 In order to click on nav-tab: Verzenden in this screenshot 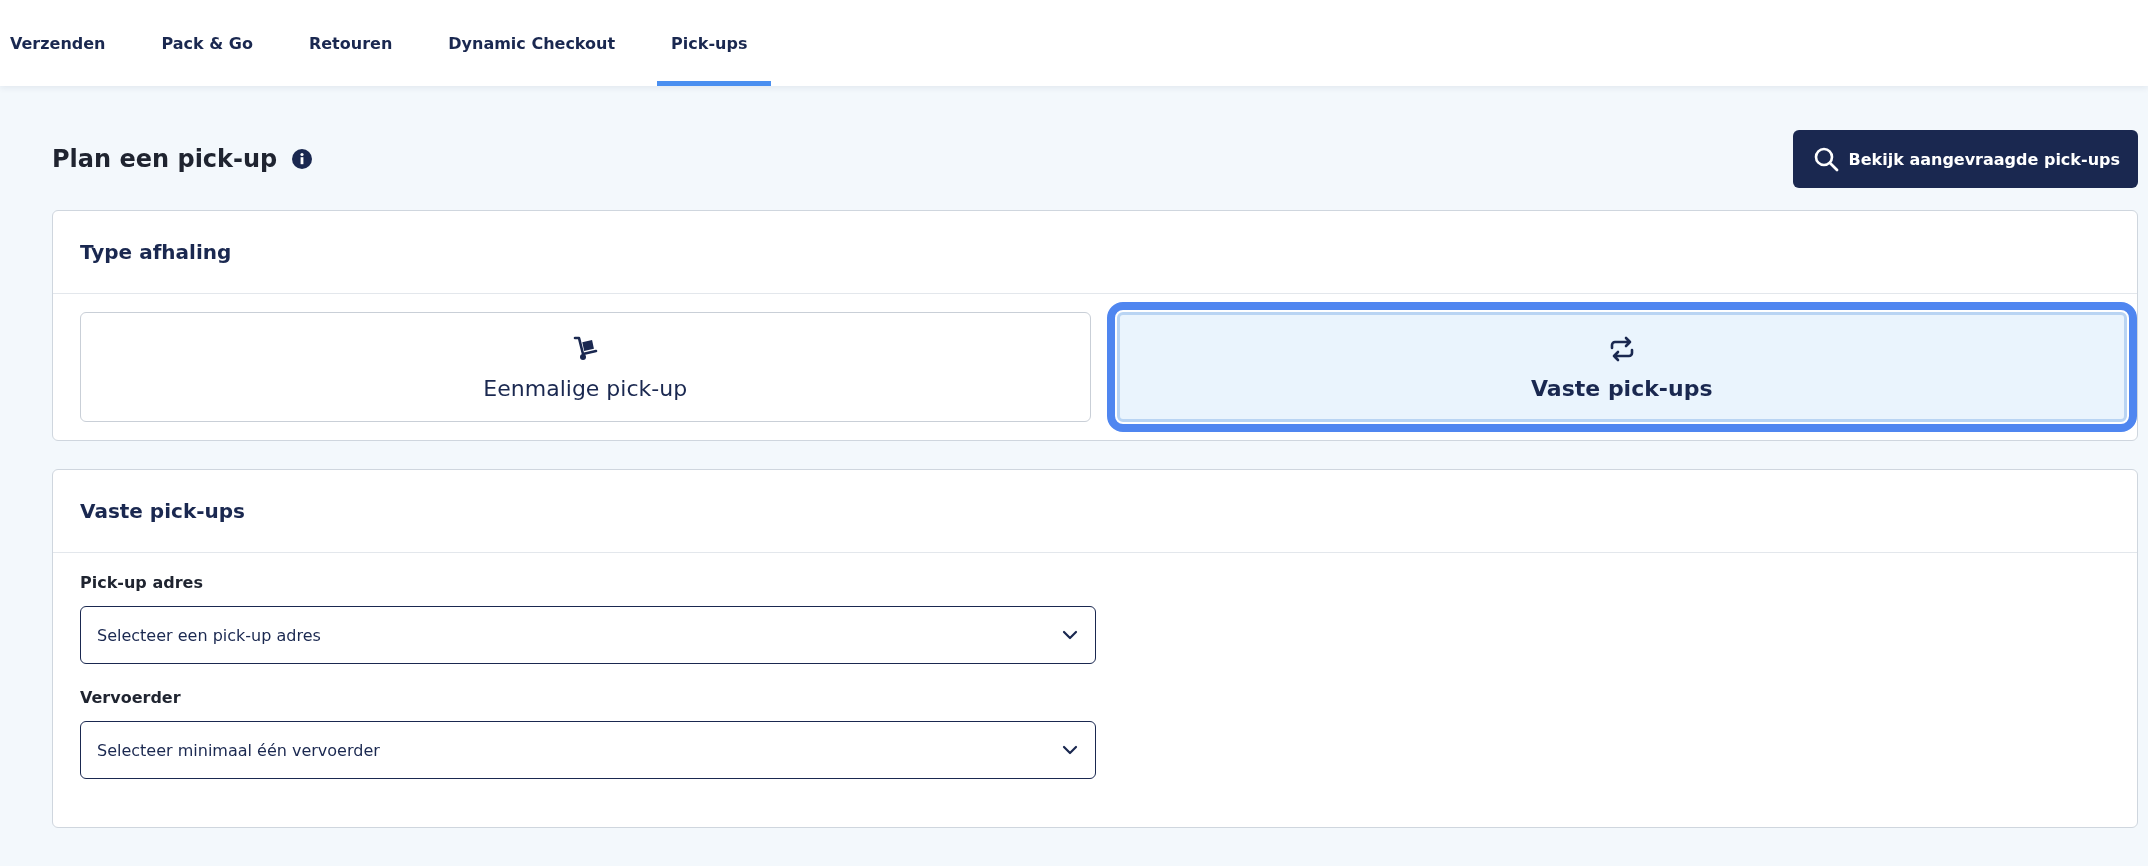, I will do `click(58, 43)`.